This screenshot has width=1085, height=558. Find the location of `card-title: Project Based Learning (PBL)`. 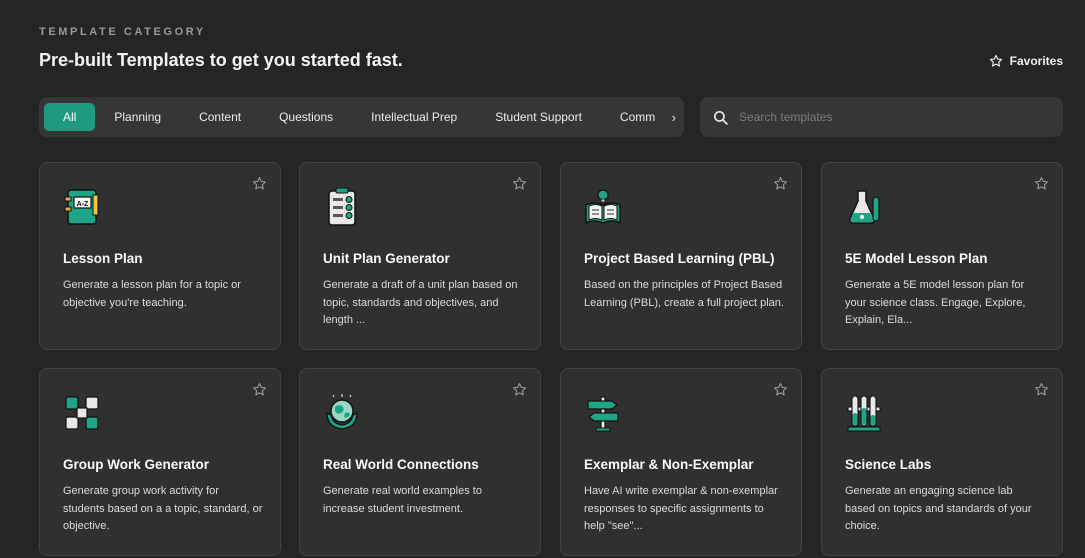

card-title: Project Based Learning (PBL) is located at coordinates (679, 258).